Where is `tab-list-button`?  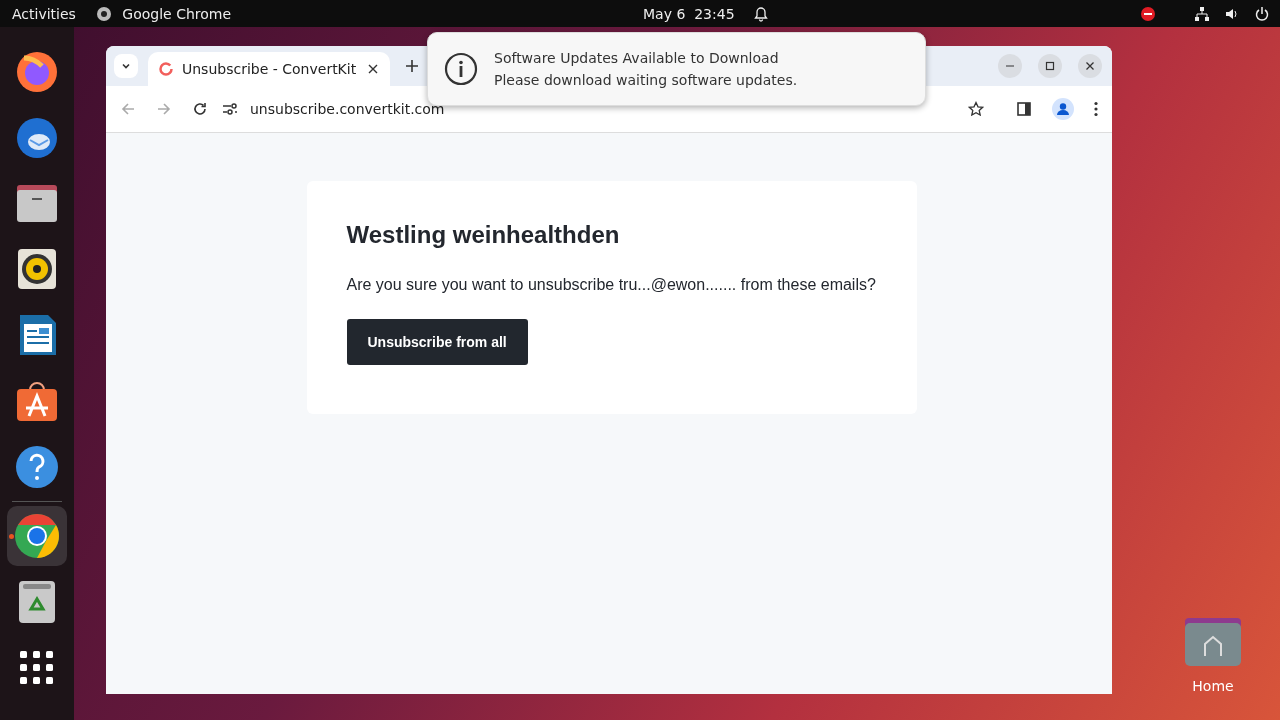 tab-list-button is located at coordinates (126, 66).